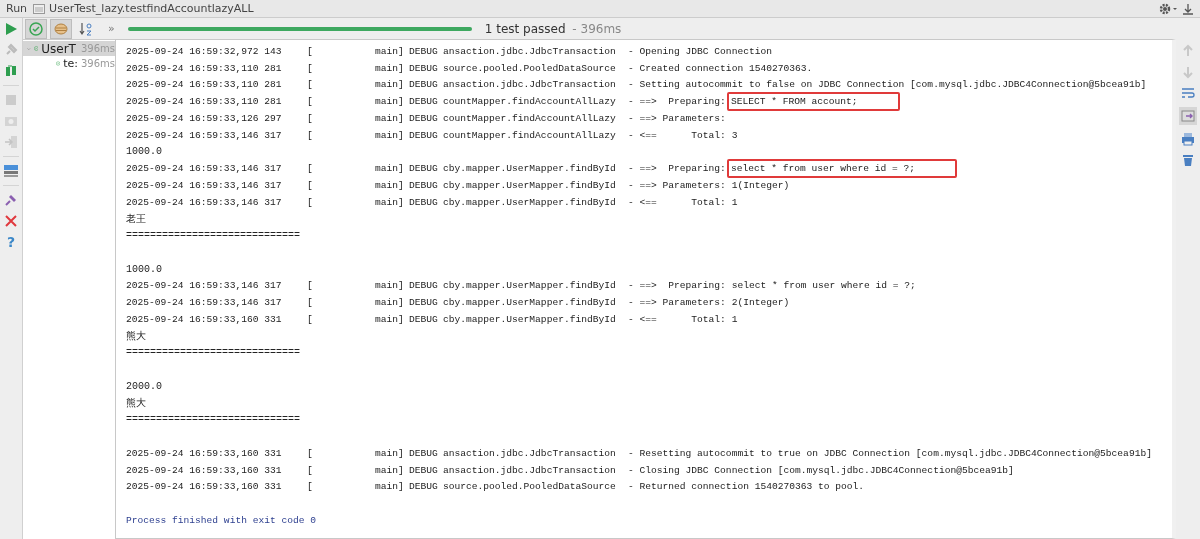 The image size is (1200, 539). I want to click on rerun-icon, so click(11, 71).